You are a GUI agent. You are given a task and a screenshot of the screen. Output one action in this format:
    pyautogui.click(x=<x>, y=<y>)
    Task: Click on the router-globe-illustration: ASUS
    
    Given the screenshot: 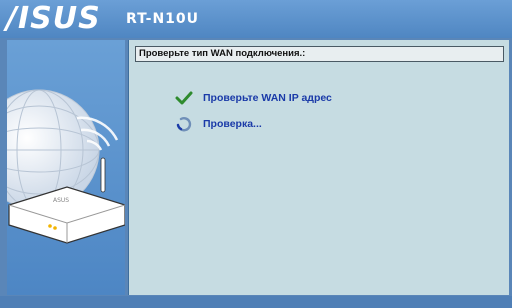 What is the action you would take?
    pyautogui.click(x=66, y=166)
    